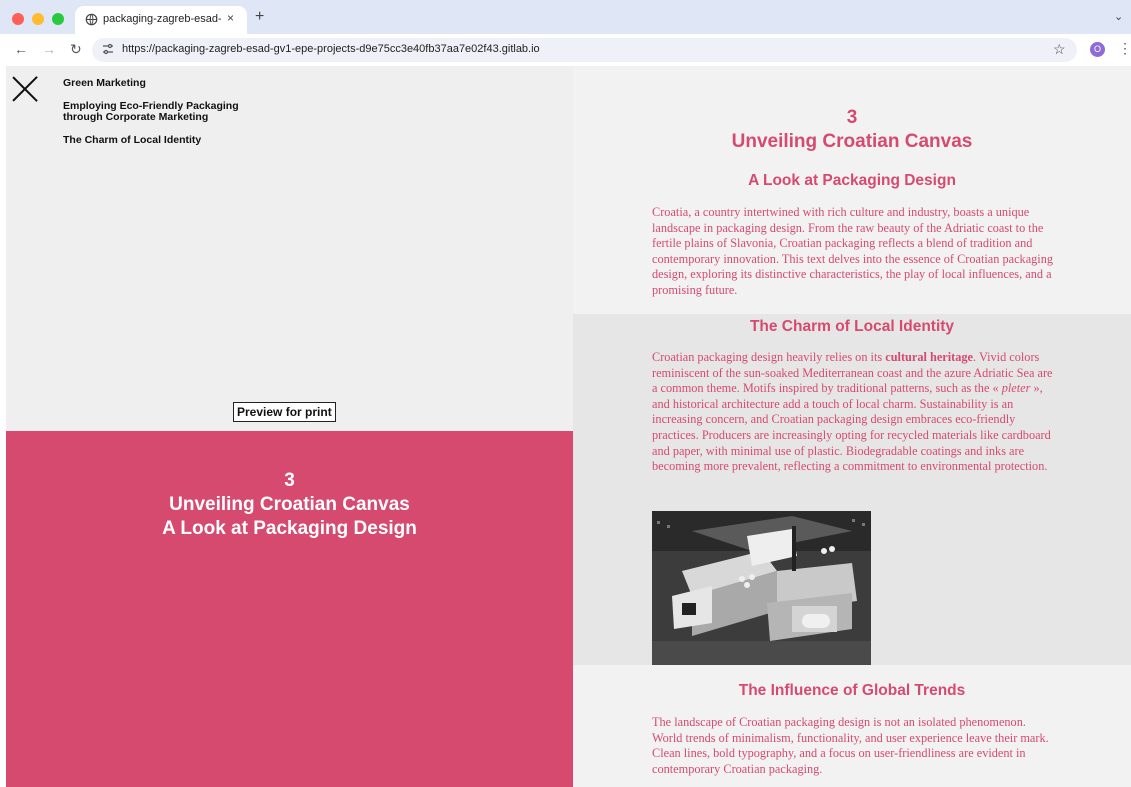 The height and width of the screenshot is (787, 1131). What do you see at coordinates (49, 49) in the screenshot?
I see `forward-icon: →` at bounding box center [49, 49].